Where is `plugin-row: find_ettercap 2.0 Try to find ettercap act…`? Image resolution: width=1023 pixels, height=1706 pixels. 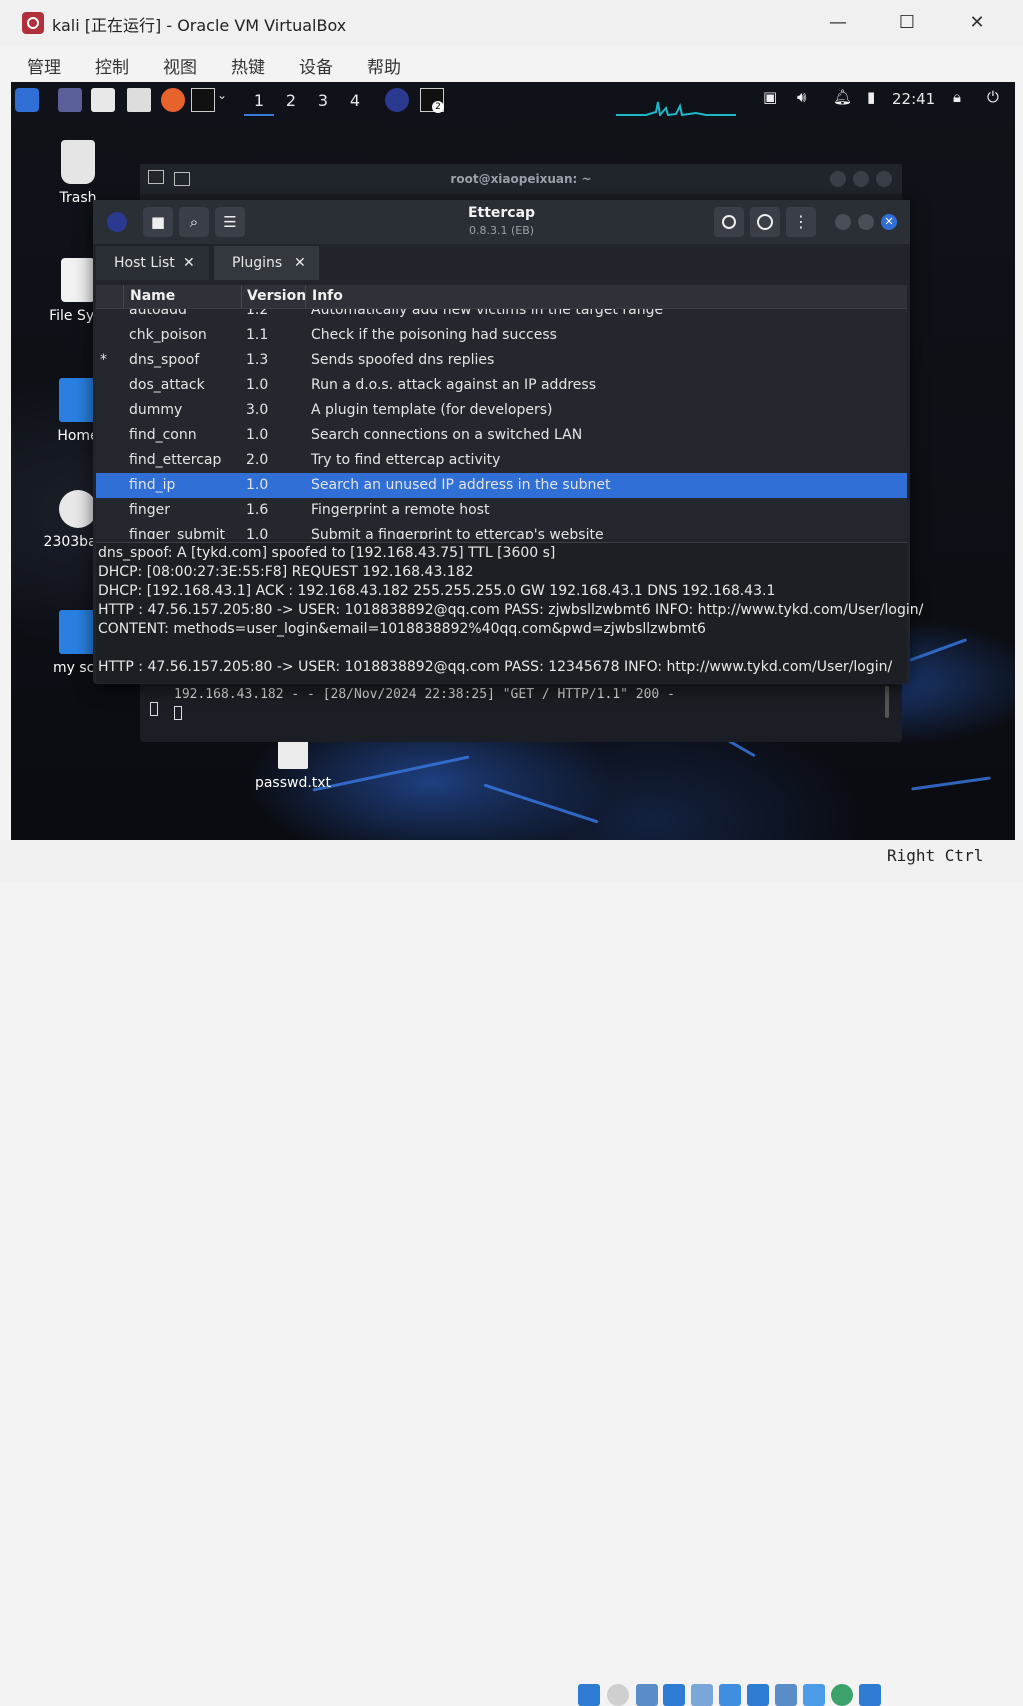 plugin-row: find_ettercap 2.0 Try to find ettercap act… is located at coordinates (501, 460).